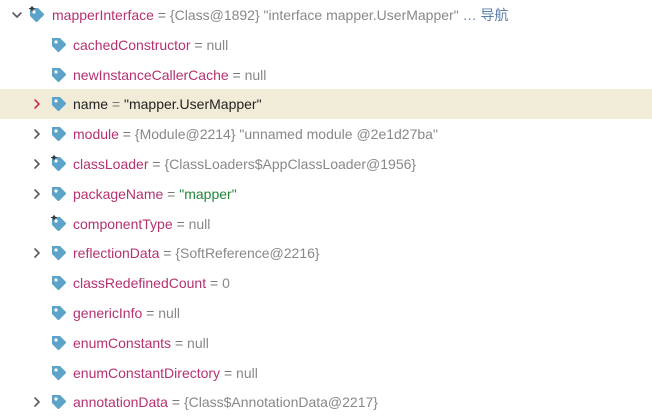 This screenshot has width=652, height=417. What do you see at coordinates (486, 15) in the screenshot?
I see `navigate-link: … 导航` at bounding box center [486, 15].